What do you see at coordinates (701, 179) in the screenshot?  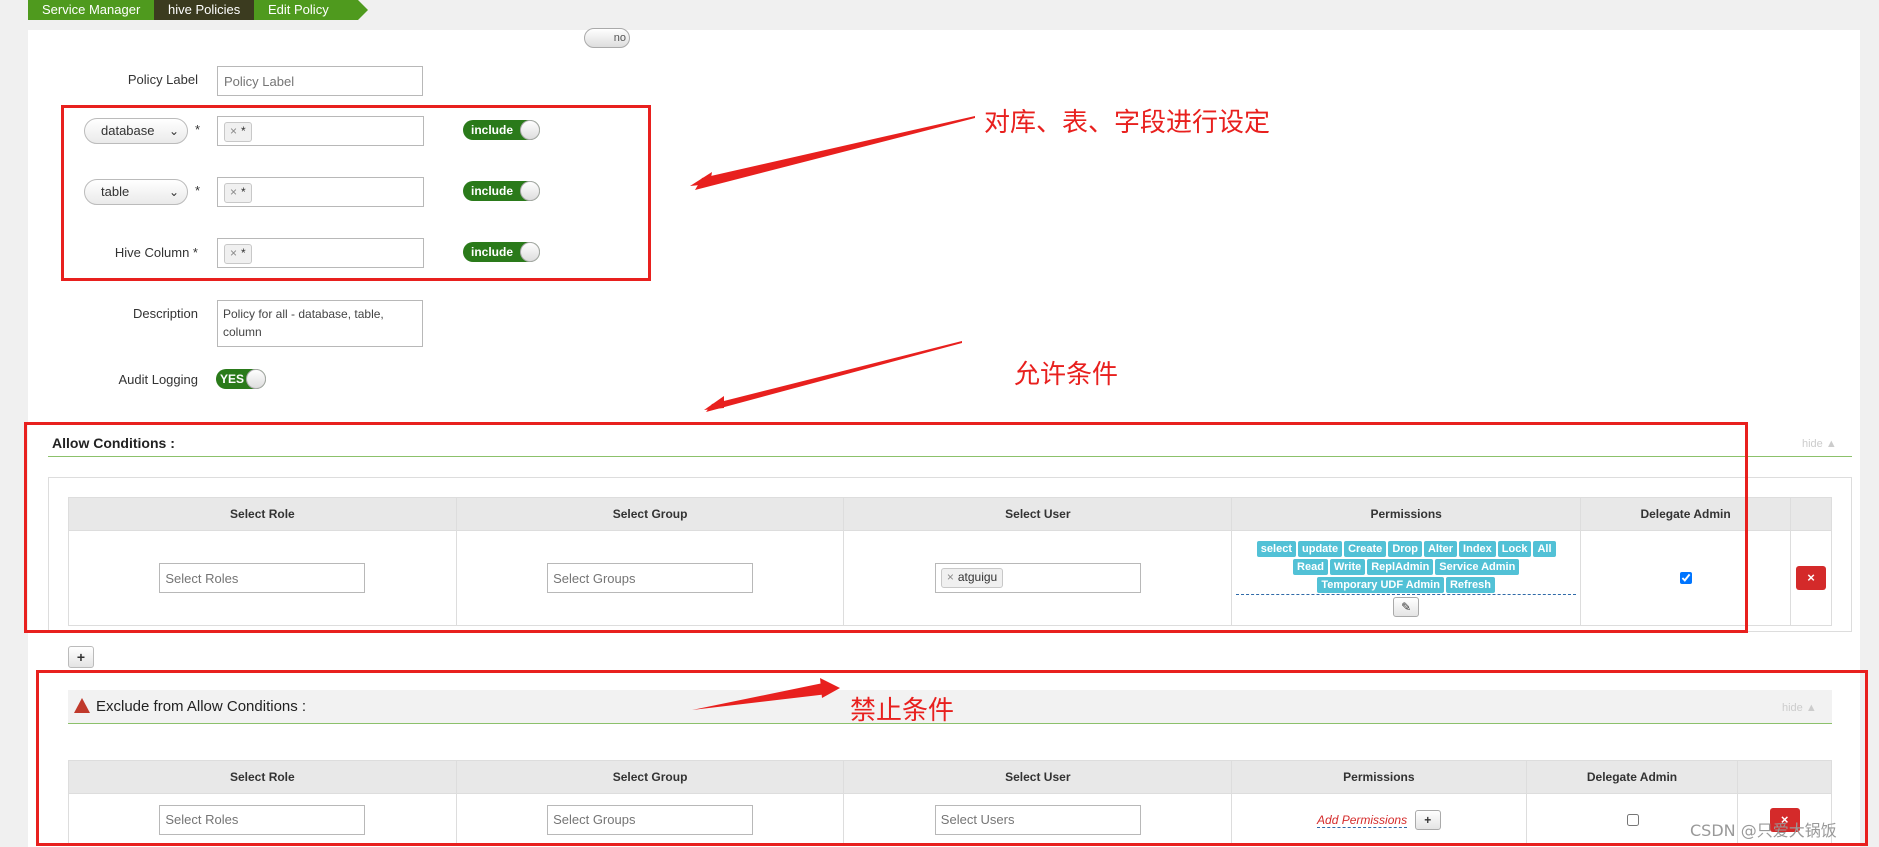 I see `arrow-head-resources` at bounding box center [701, 179].